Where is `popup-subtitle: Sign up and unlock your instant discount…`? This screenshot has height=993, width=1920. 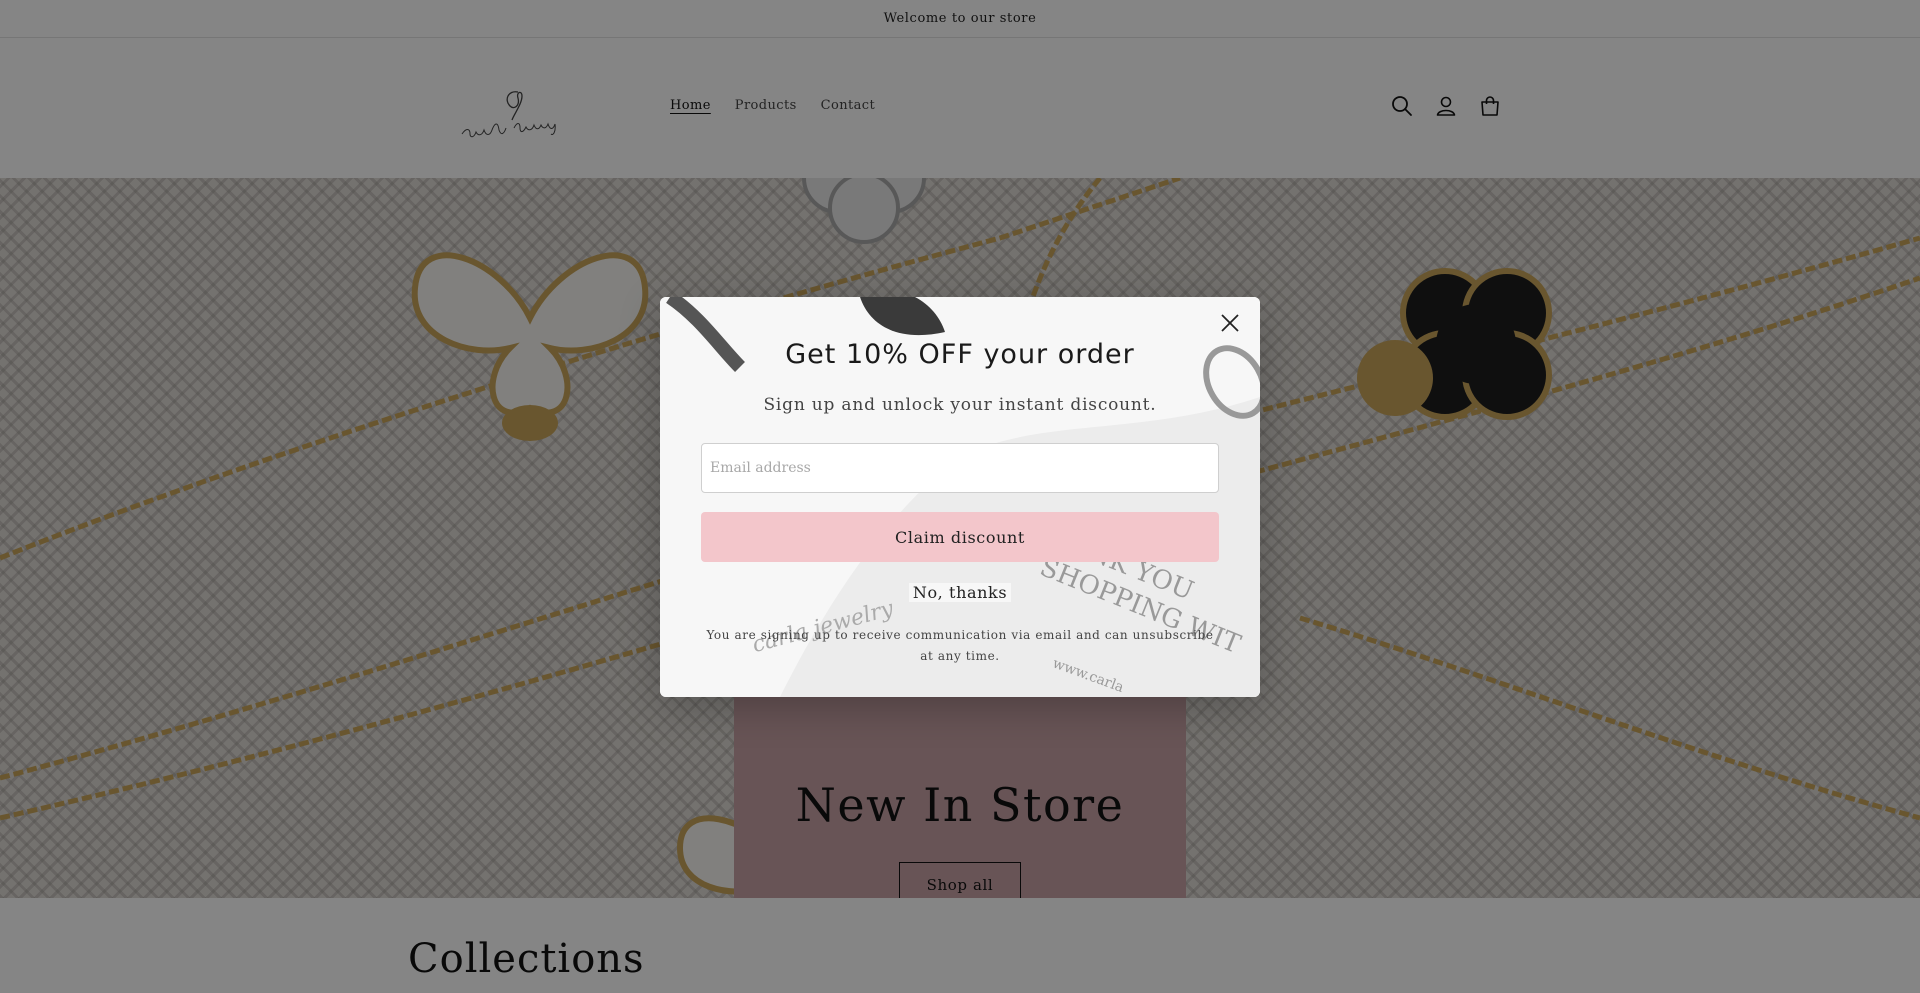
popup-subtitle: Sign up and unlock your instant discount… is located at coordinates (960, 405).